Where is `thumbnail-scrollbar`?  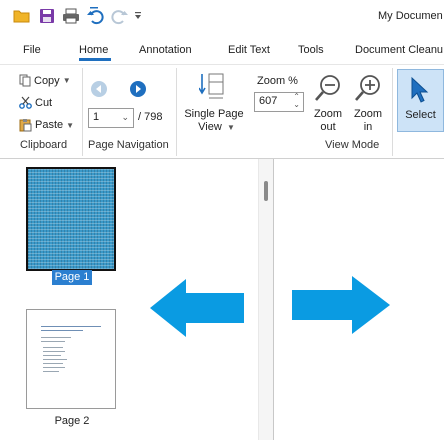
thumbnail-scrollbar is located at coordinates (266, 299).